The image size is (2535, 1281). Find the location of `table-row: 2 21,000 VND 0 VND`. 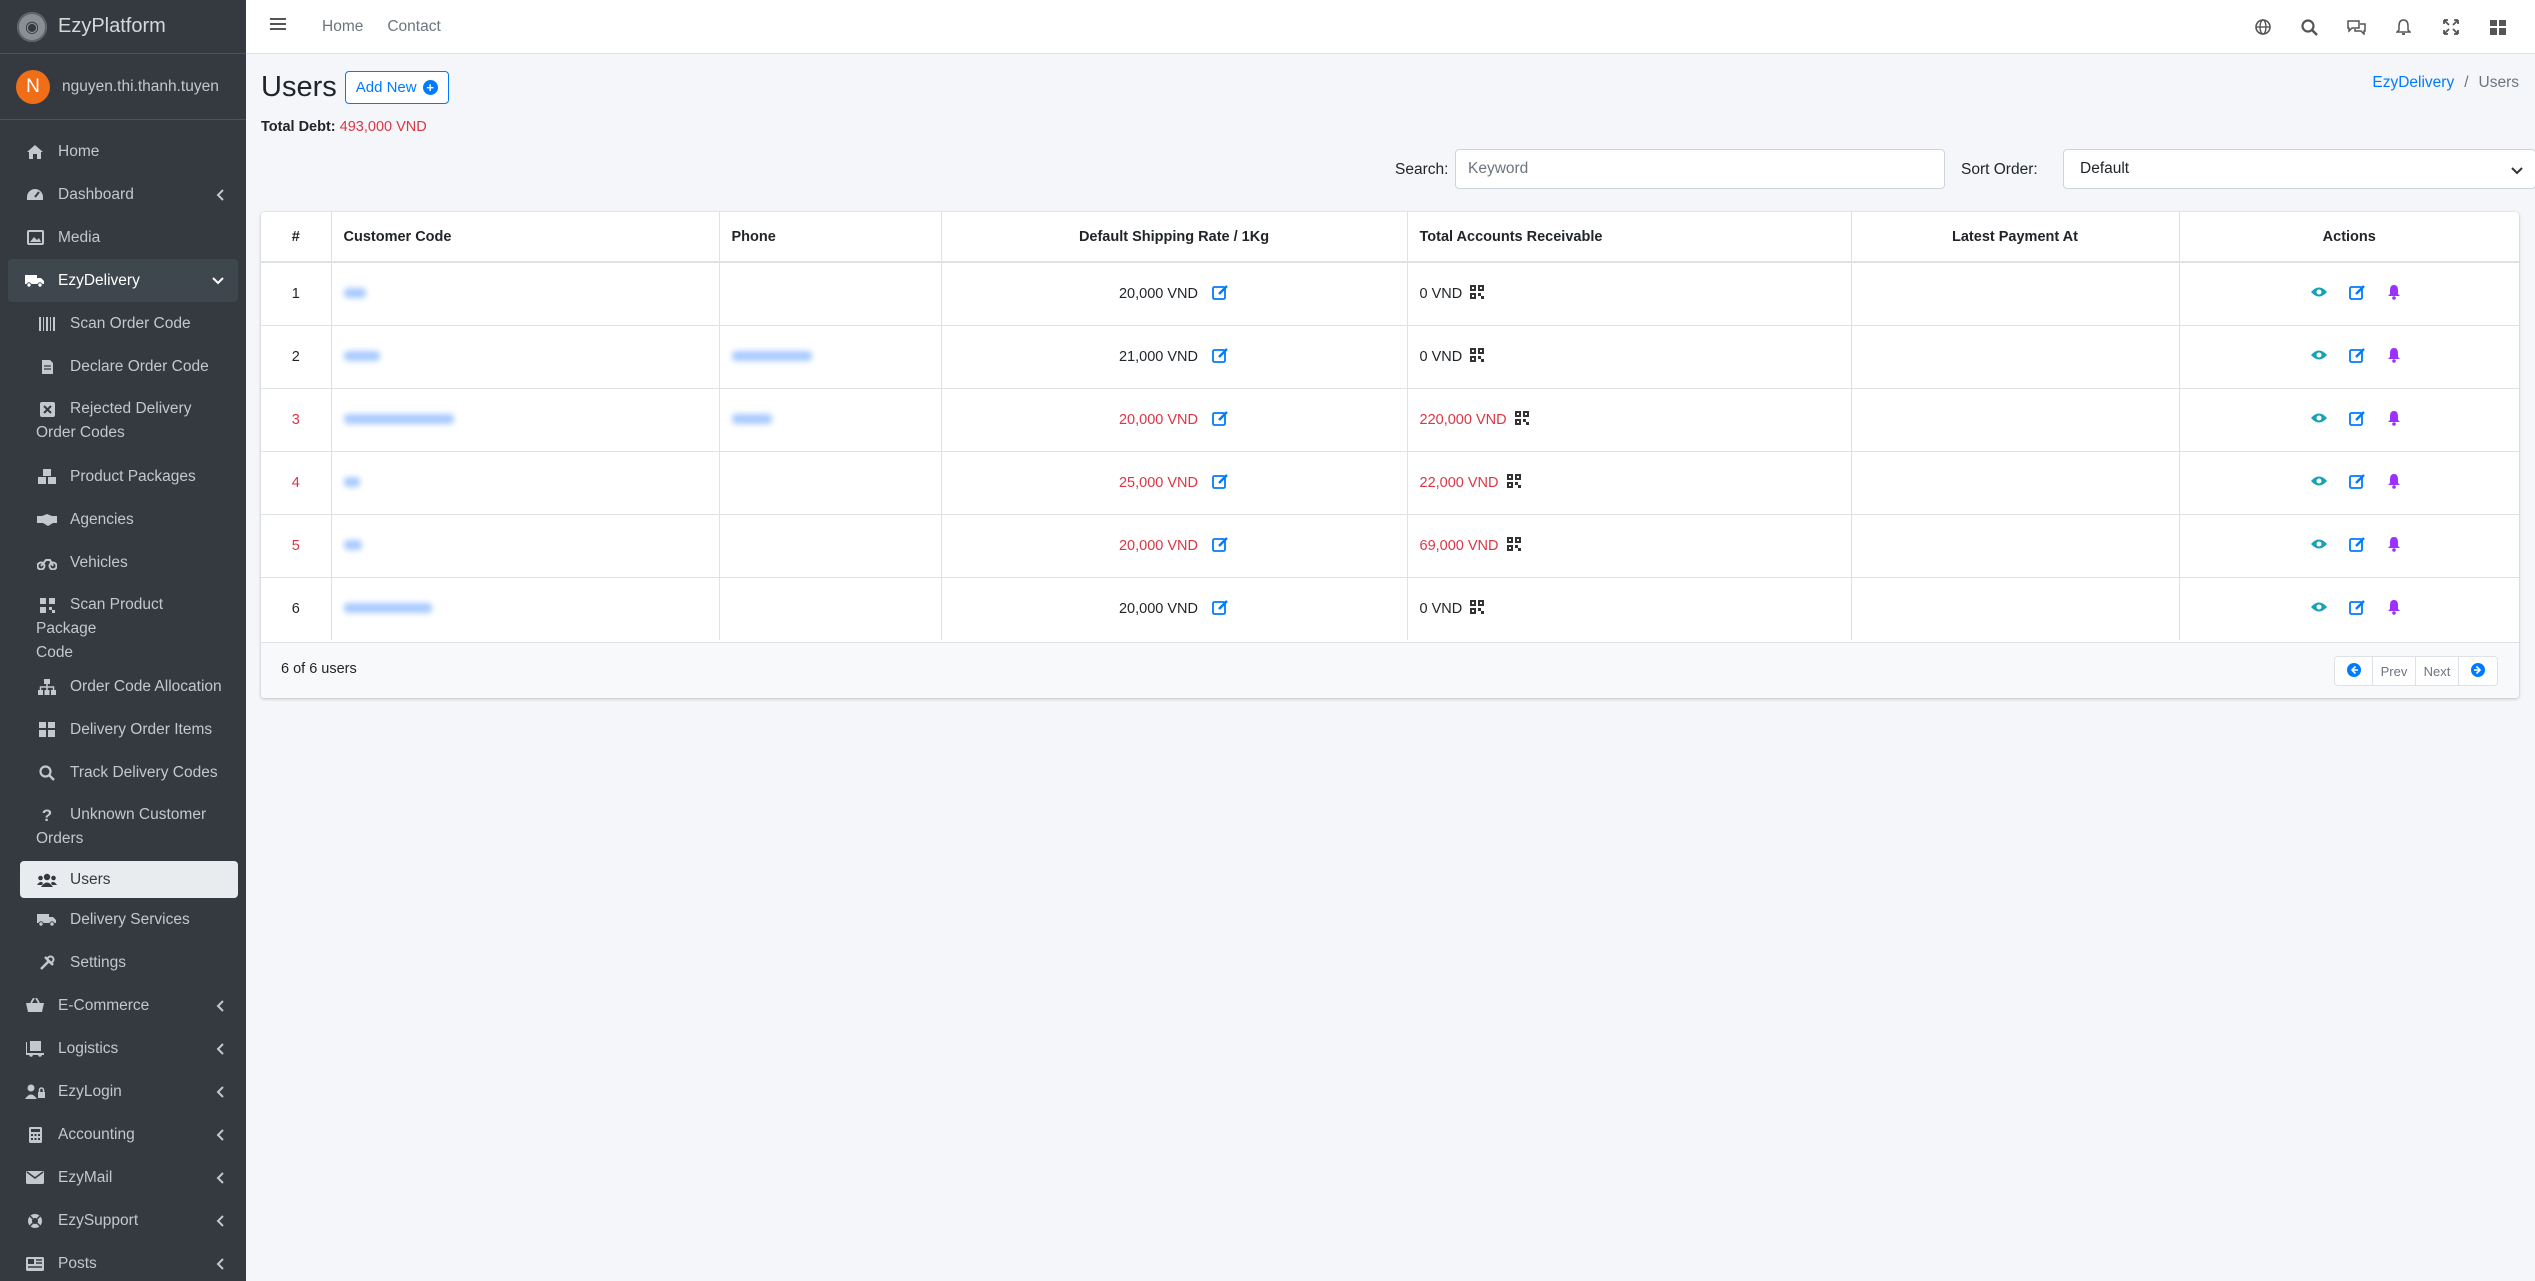

table-row: 2 21,000 VND 0 VND is located at coordinates (1390, 356).